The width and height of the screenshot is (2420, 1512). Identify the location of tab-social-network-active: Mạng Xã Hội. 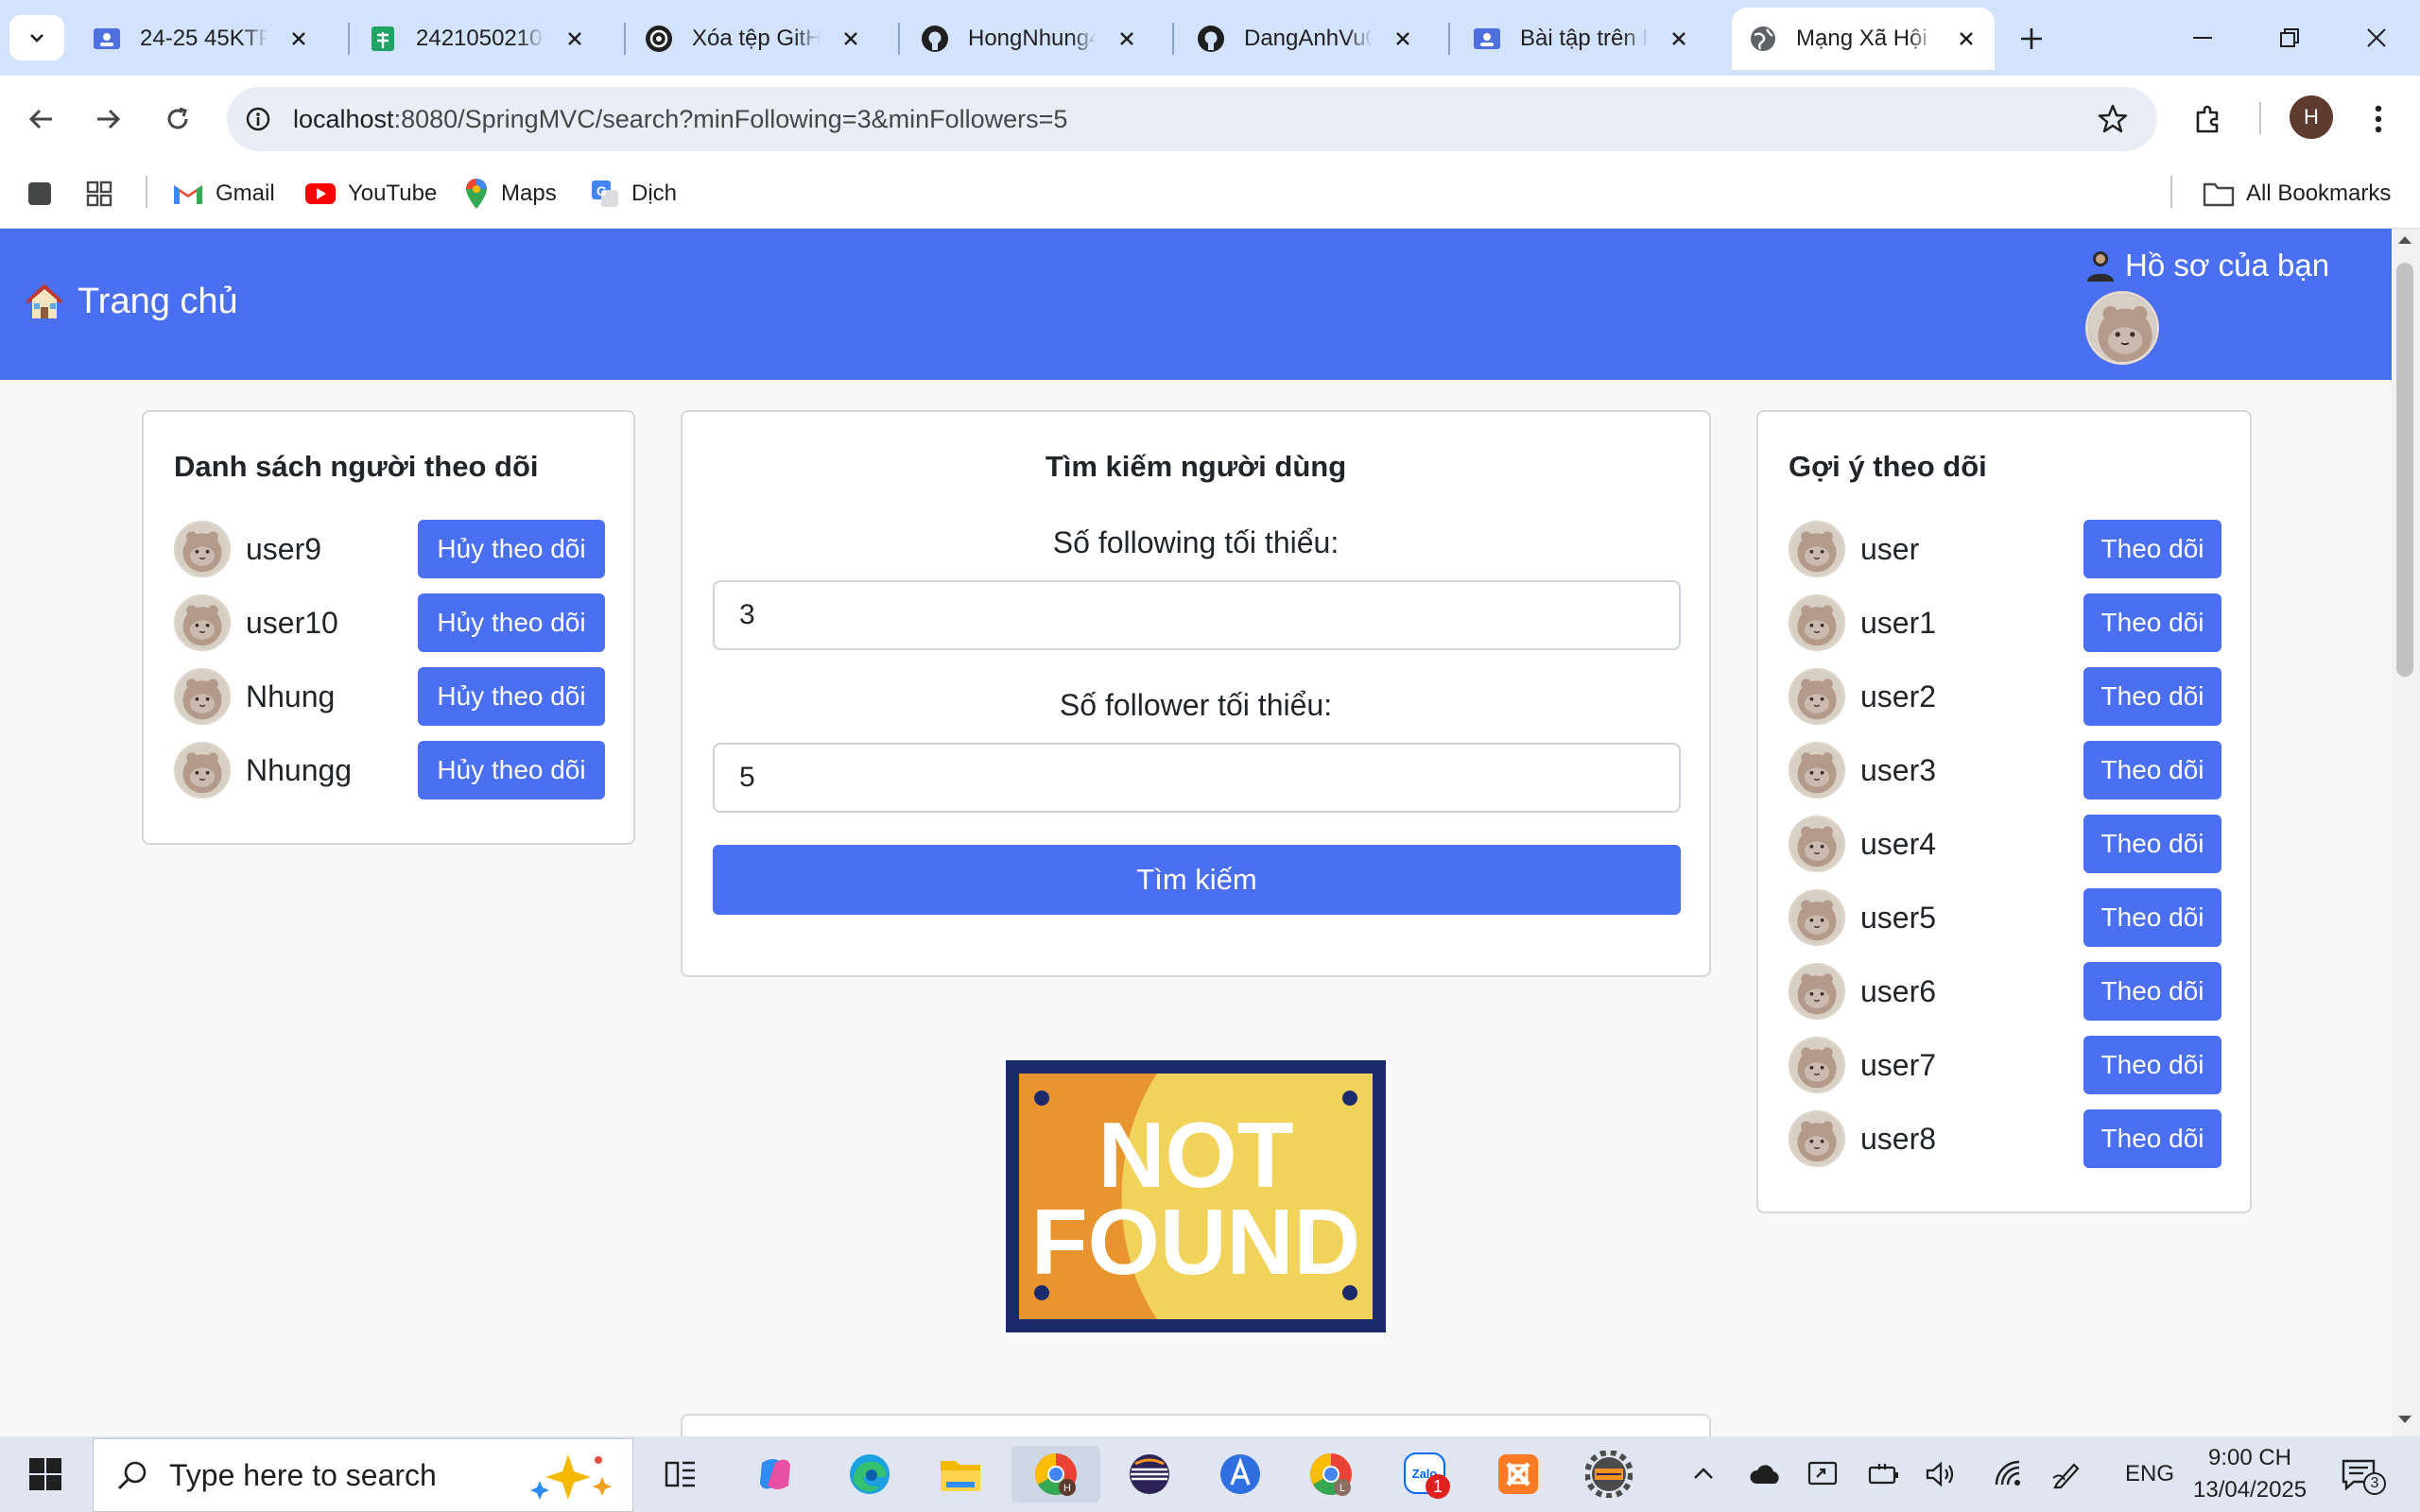
(1864, 39).